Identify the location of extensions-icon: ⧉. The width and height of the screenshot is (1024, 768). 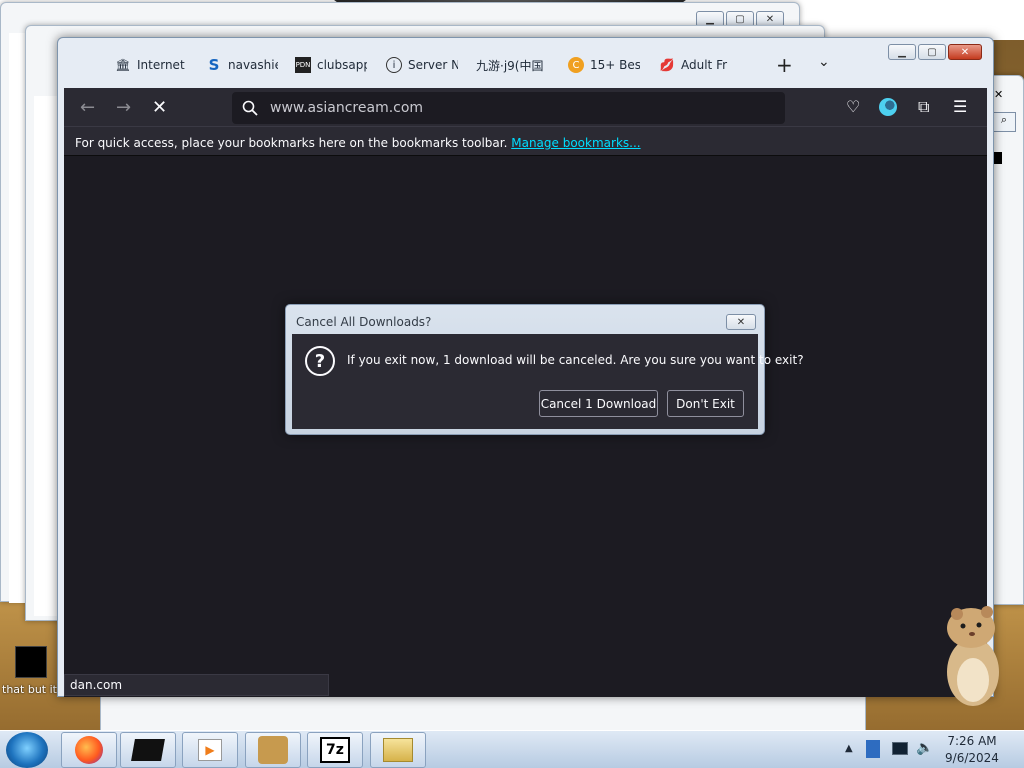
(923, 107).